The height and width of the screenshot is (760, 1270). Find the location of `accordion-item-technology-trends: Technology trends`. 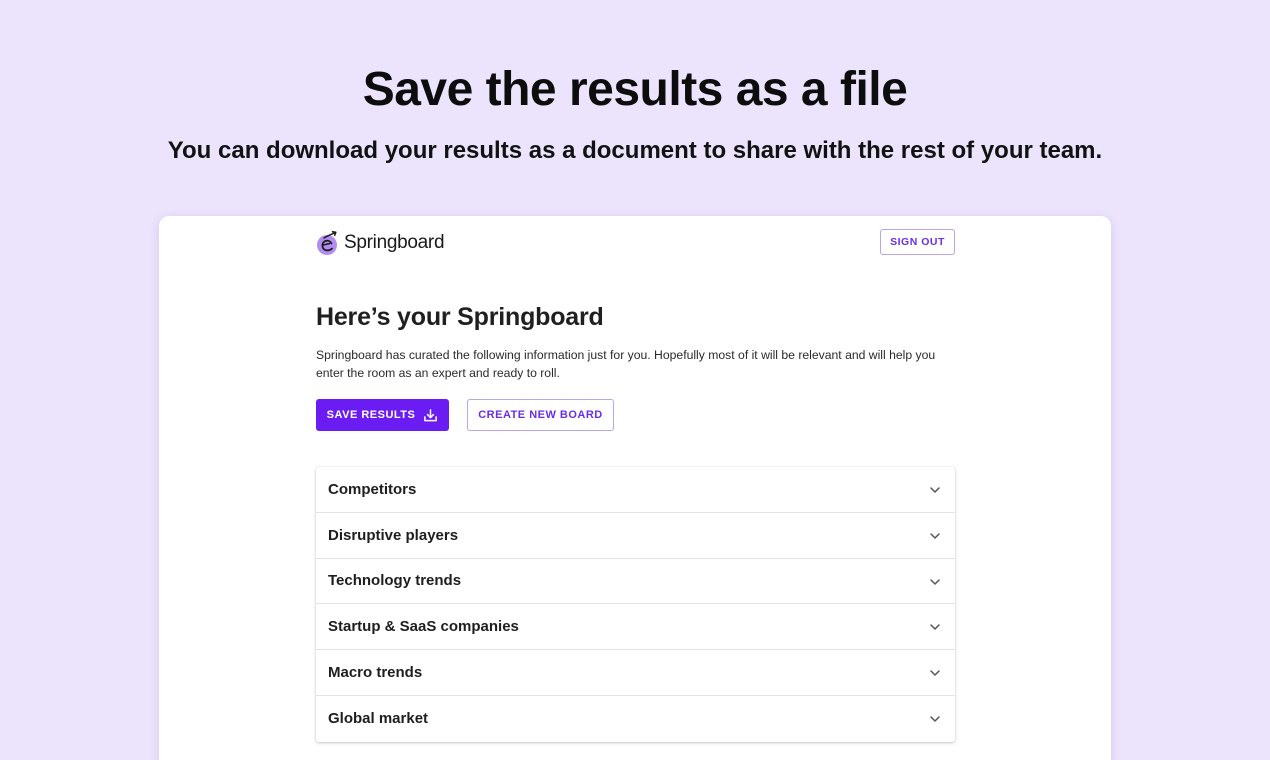

accordion-item-technology-trends: Technology trends is located at coordinates (635, 582).